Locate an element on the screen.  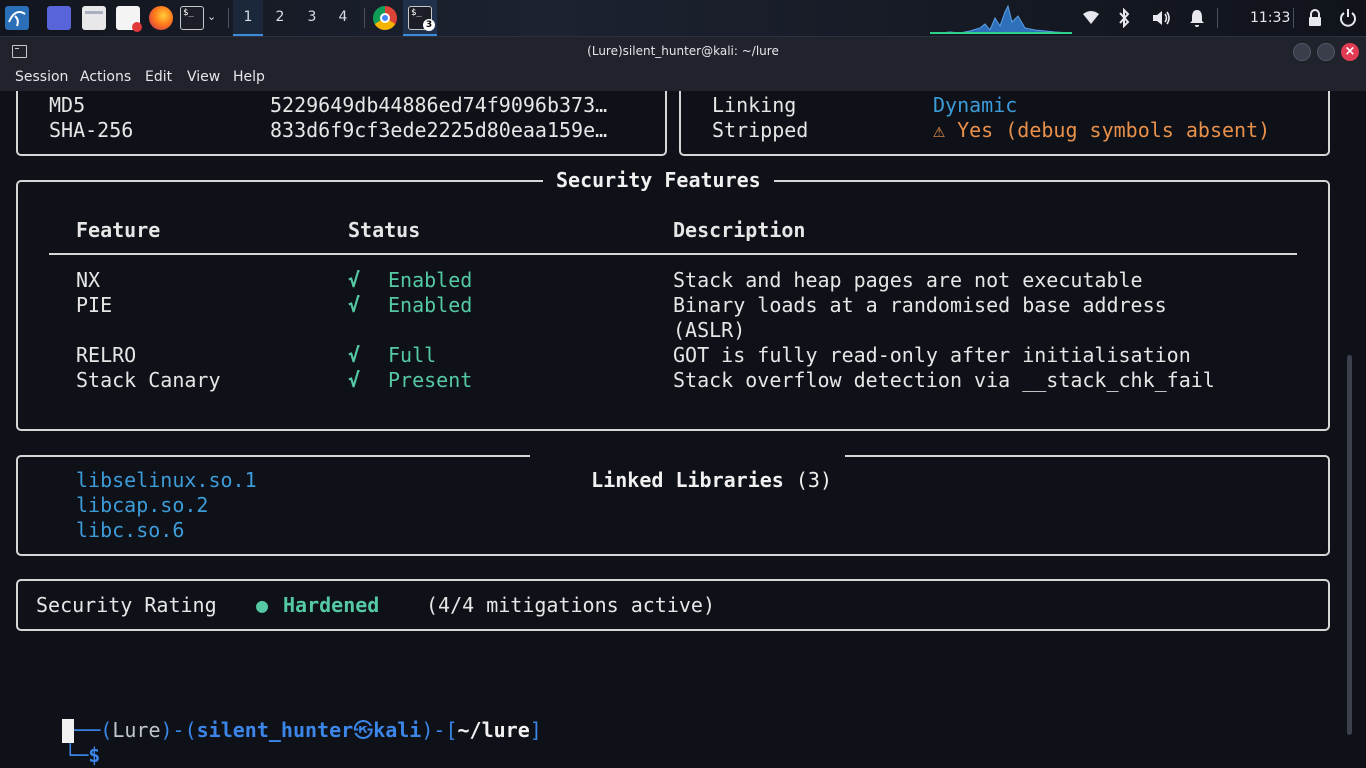
prompt-frame: └─ is located at coordinates (76, 755).